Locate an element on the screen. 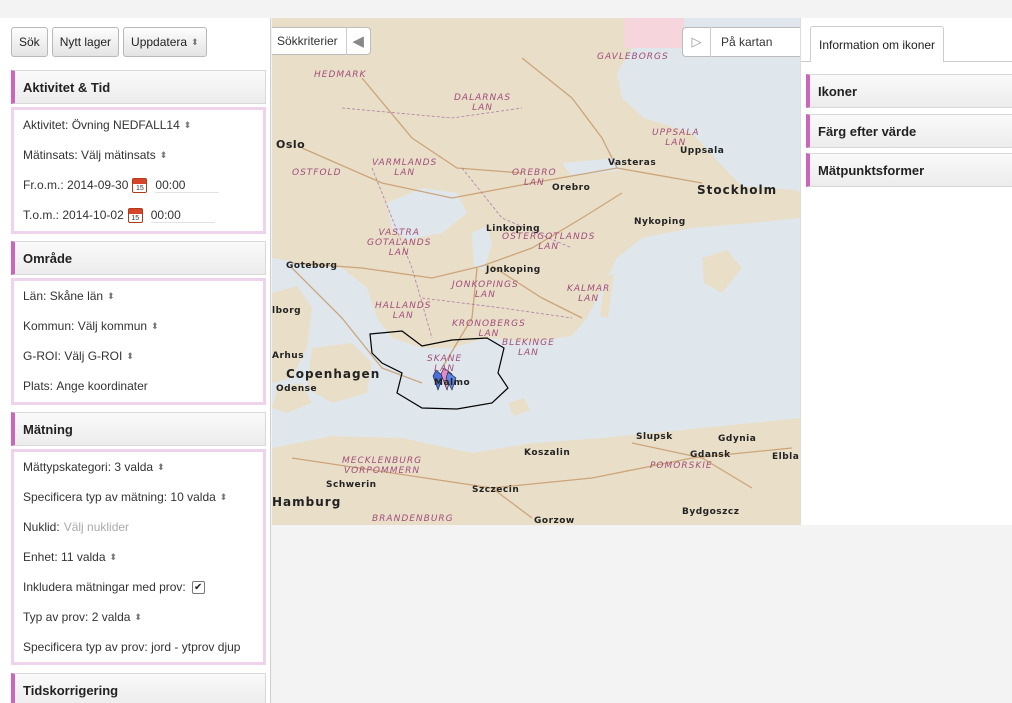 The width and height of the screenshot is (1012, 703). from-date-row: Fr.o.m.: 2014-09-30 15 00:00 is located at coordinates (138, 185).